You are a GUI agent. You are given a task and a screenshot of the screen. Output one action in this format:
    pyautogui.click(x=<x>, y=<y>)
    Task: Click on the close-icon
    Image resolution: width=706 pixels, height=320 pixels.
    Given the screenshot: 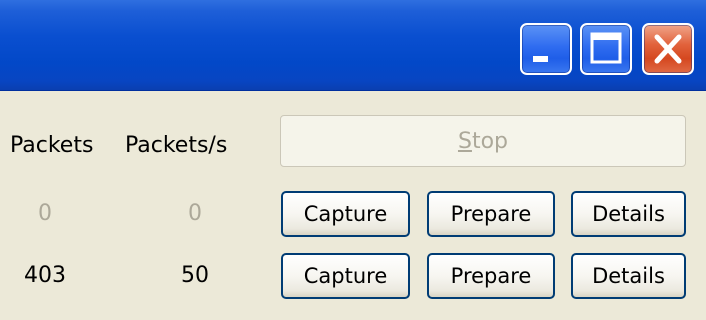 What is the action you would take?
    pyautogui.click(x=668, y=49)
    